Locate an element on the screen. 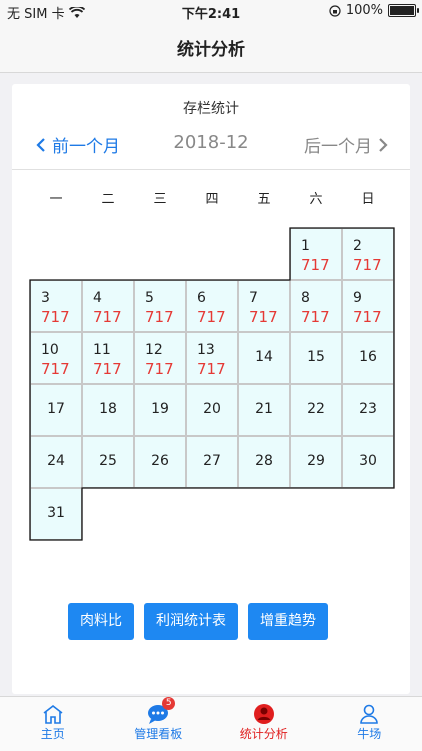 The image size is (422, 751). tab-home: 主页 is located at coordinates (53, 724).